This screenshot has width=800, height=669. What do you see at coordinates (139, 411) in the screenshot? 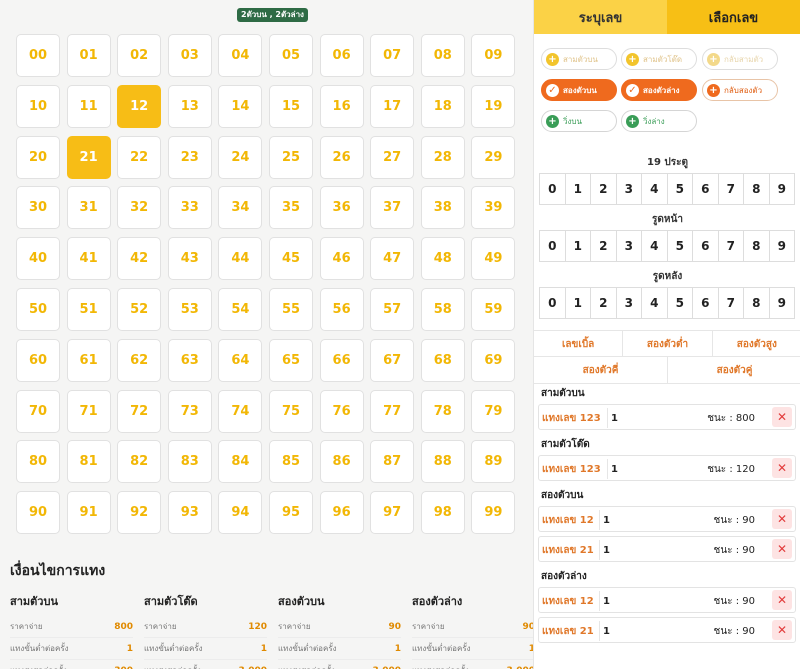
I see `number-cell-72: 72` at bounding box center [139, 411].